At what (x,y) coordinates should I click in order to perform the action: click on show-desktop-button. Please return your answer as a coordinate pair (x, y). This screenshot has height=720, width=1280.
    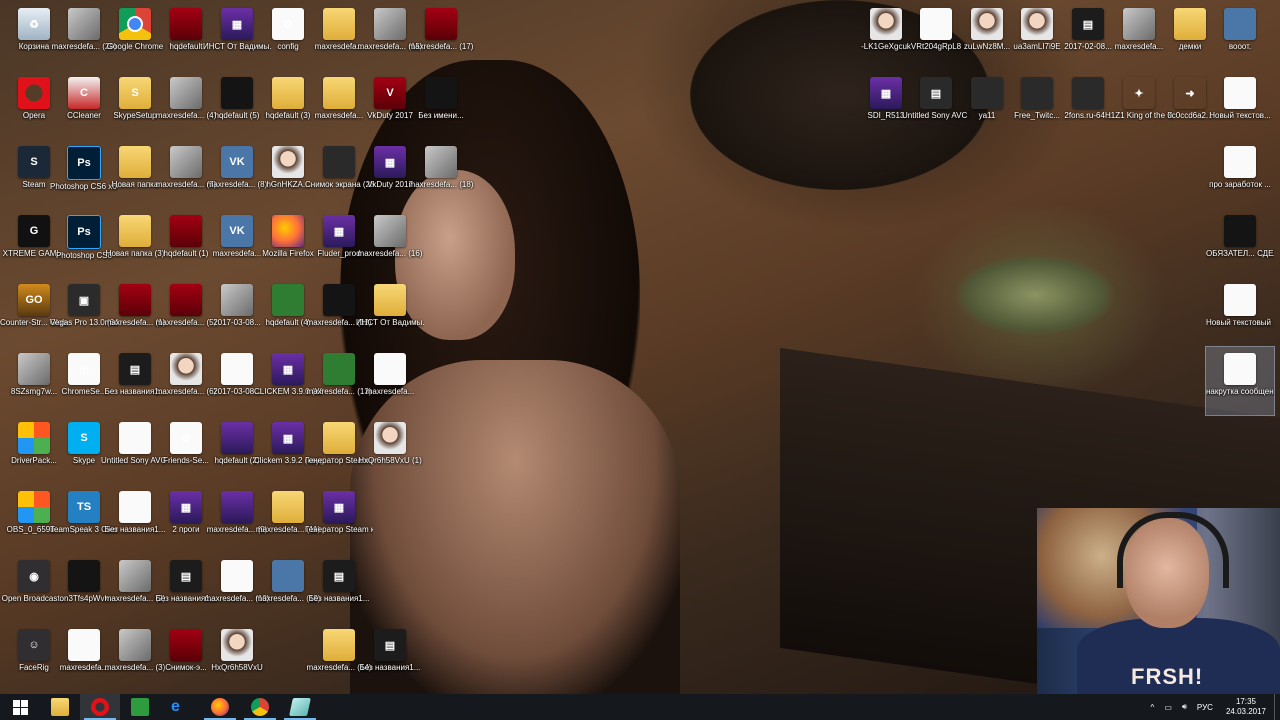
    Looking at the image, I should click on (1277, 707).